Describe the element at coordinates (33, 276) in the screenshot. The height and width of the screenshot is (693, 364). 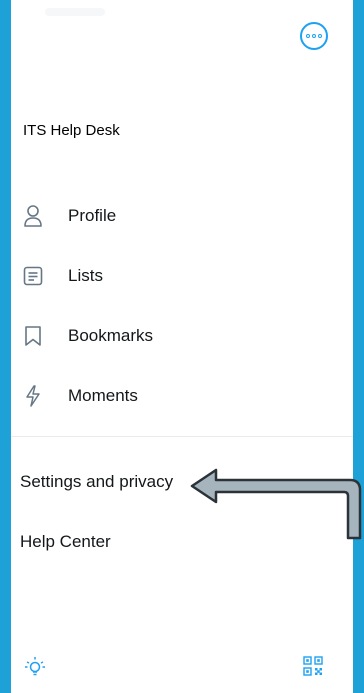
I see `list-icon` at that location.